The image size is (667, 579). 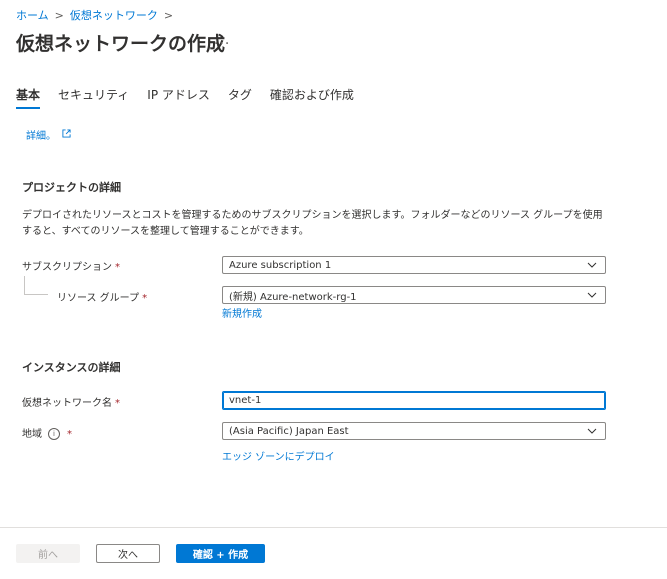 What do you see at coordinates (114, 15) in the screenshot?
I see `breadcrumb-virtual-network: 仮想ネットワーク` at bounding box center [114, 15].